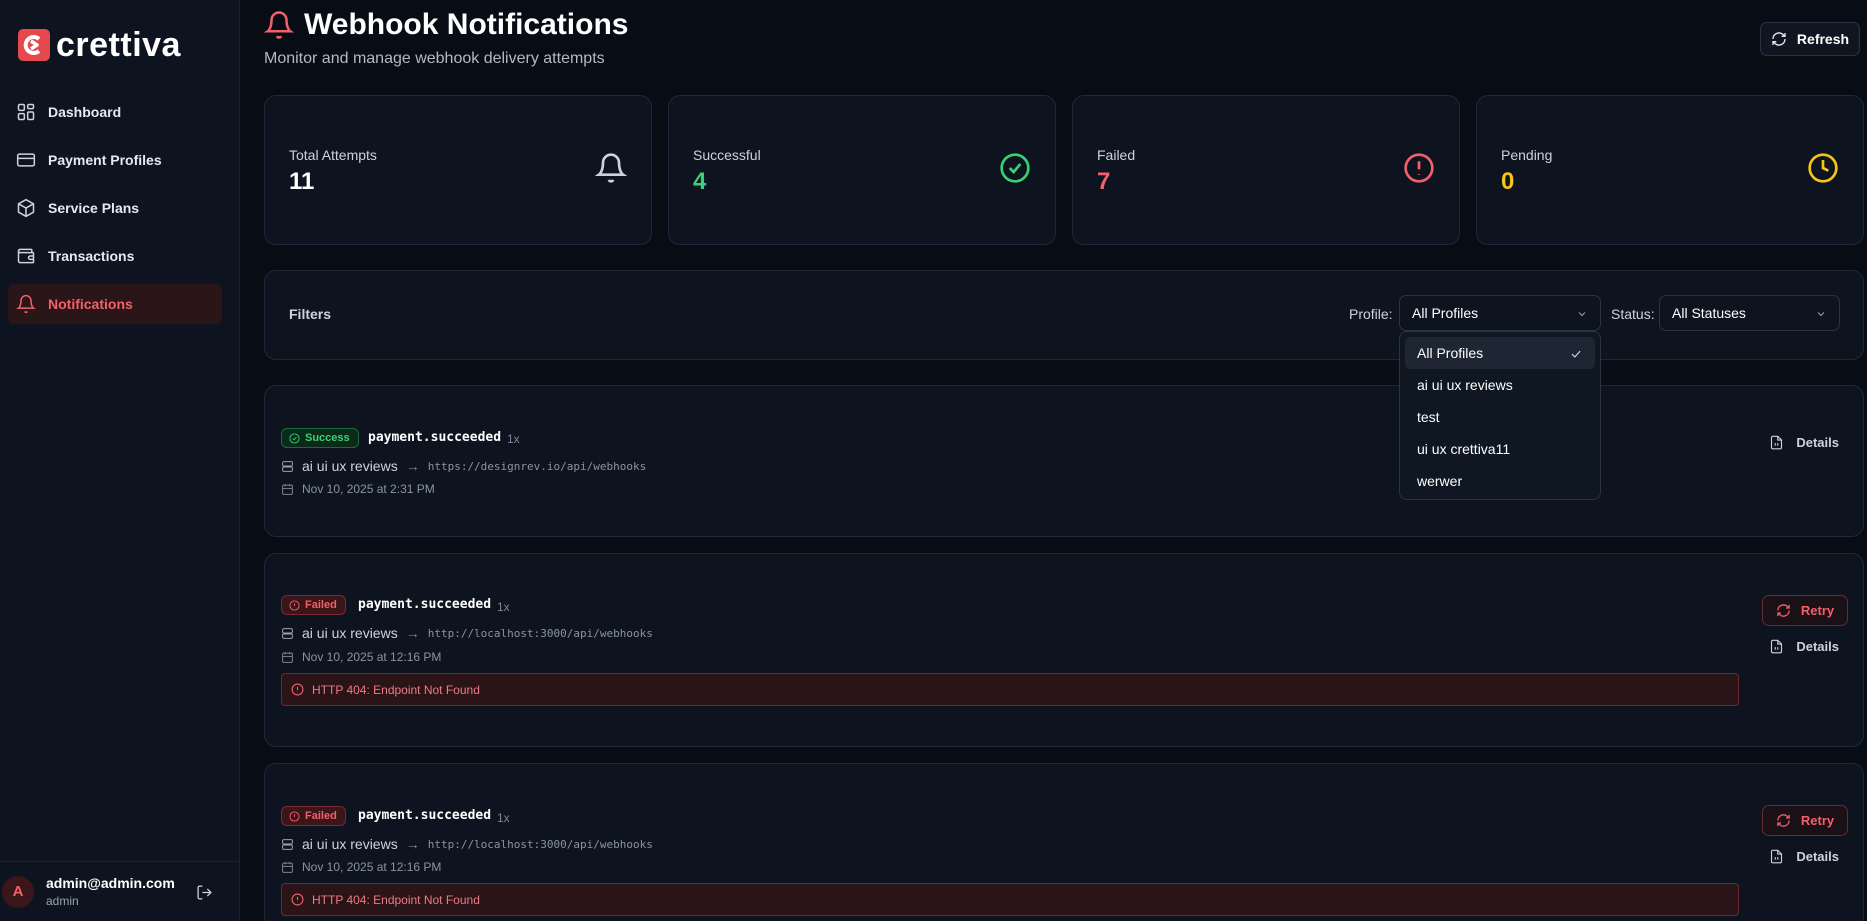 The width and height of the screenshot is (1867, 921). Describe the element at coordinates (204, 892) in the screenshot. I see `logout-icon` at that location.